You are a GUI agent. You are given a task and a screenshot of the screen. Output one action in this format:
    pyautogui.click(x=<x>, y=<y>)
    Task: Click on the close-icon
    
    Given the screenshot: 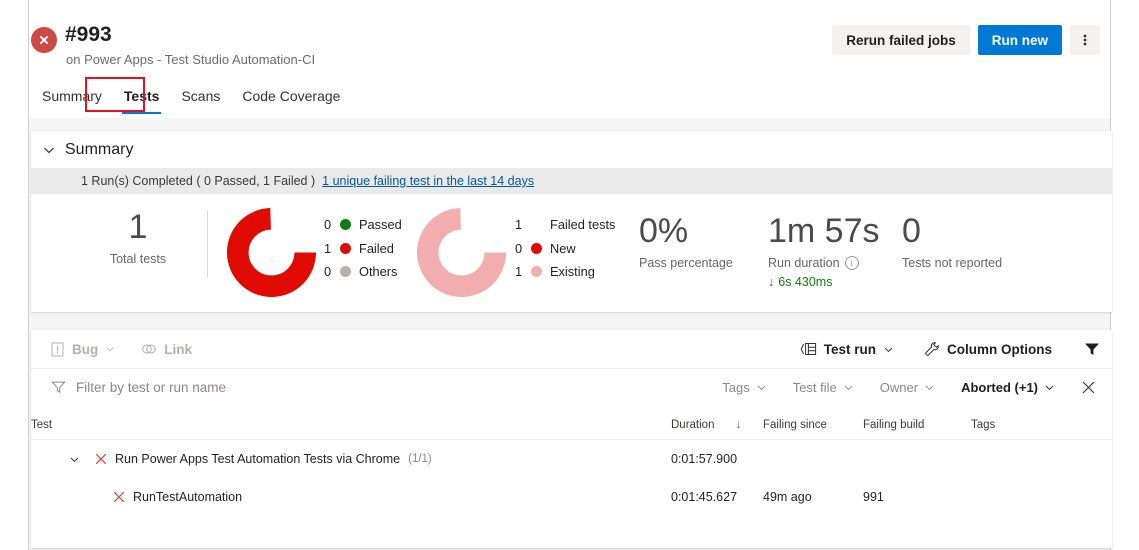 What is the action you would take?
    pyautogui.click(x=1088, y=387)
    